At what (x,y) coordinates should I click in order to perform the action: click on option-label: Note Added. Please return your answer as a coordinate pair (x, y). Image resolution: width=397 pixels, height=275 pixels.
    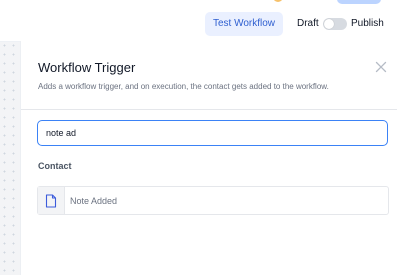
    Looking at the image, I should click on (94, 201).